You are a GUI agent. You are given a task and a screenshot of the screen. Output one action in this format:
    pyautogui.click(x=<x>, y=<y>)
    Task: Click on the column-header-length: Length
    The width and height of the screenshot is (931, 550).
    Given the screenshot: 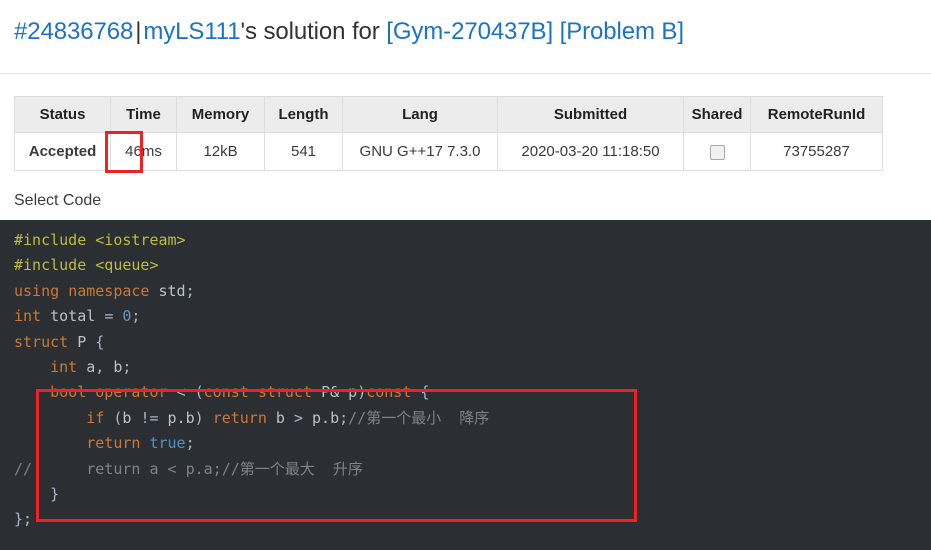 What is the action you would take?
    pyautogui.click(x=303, y=114)
    